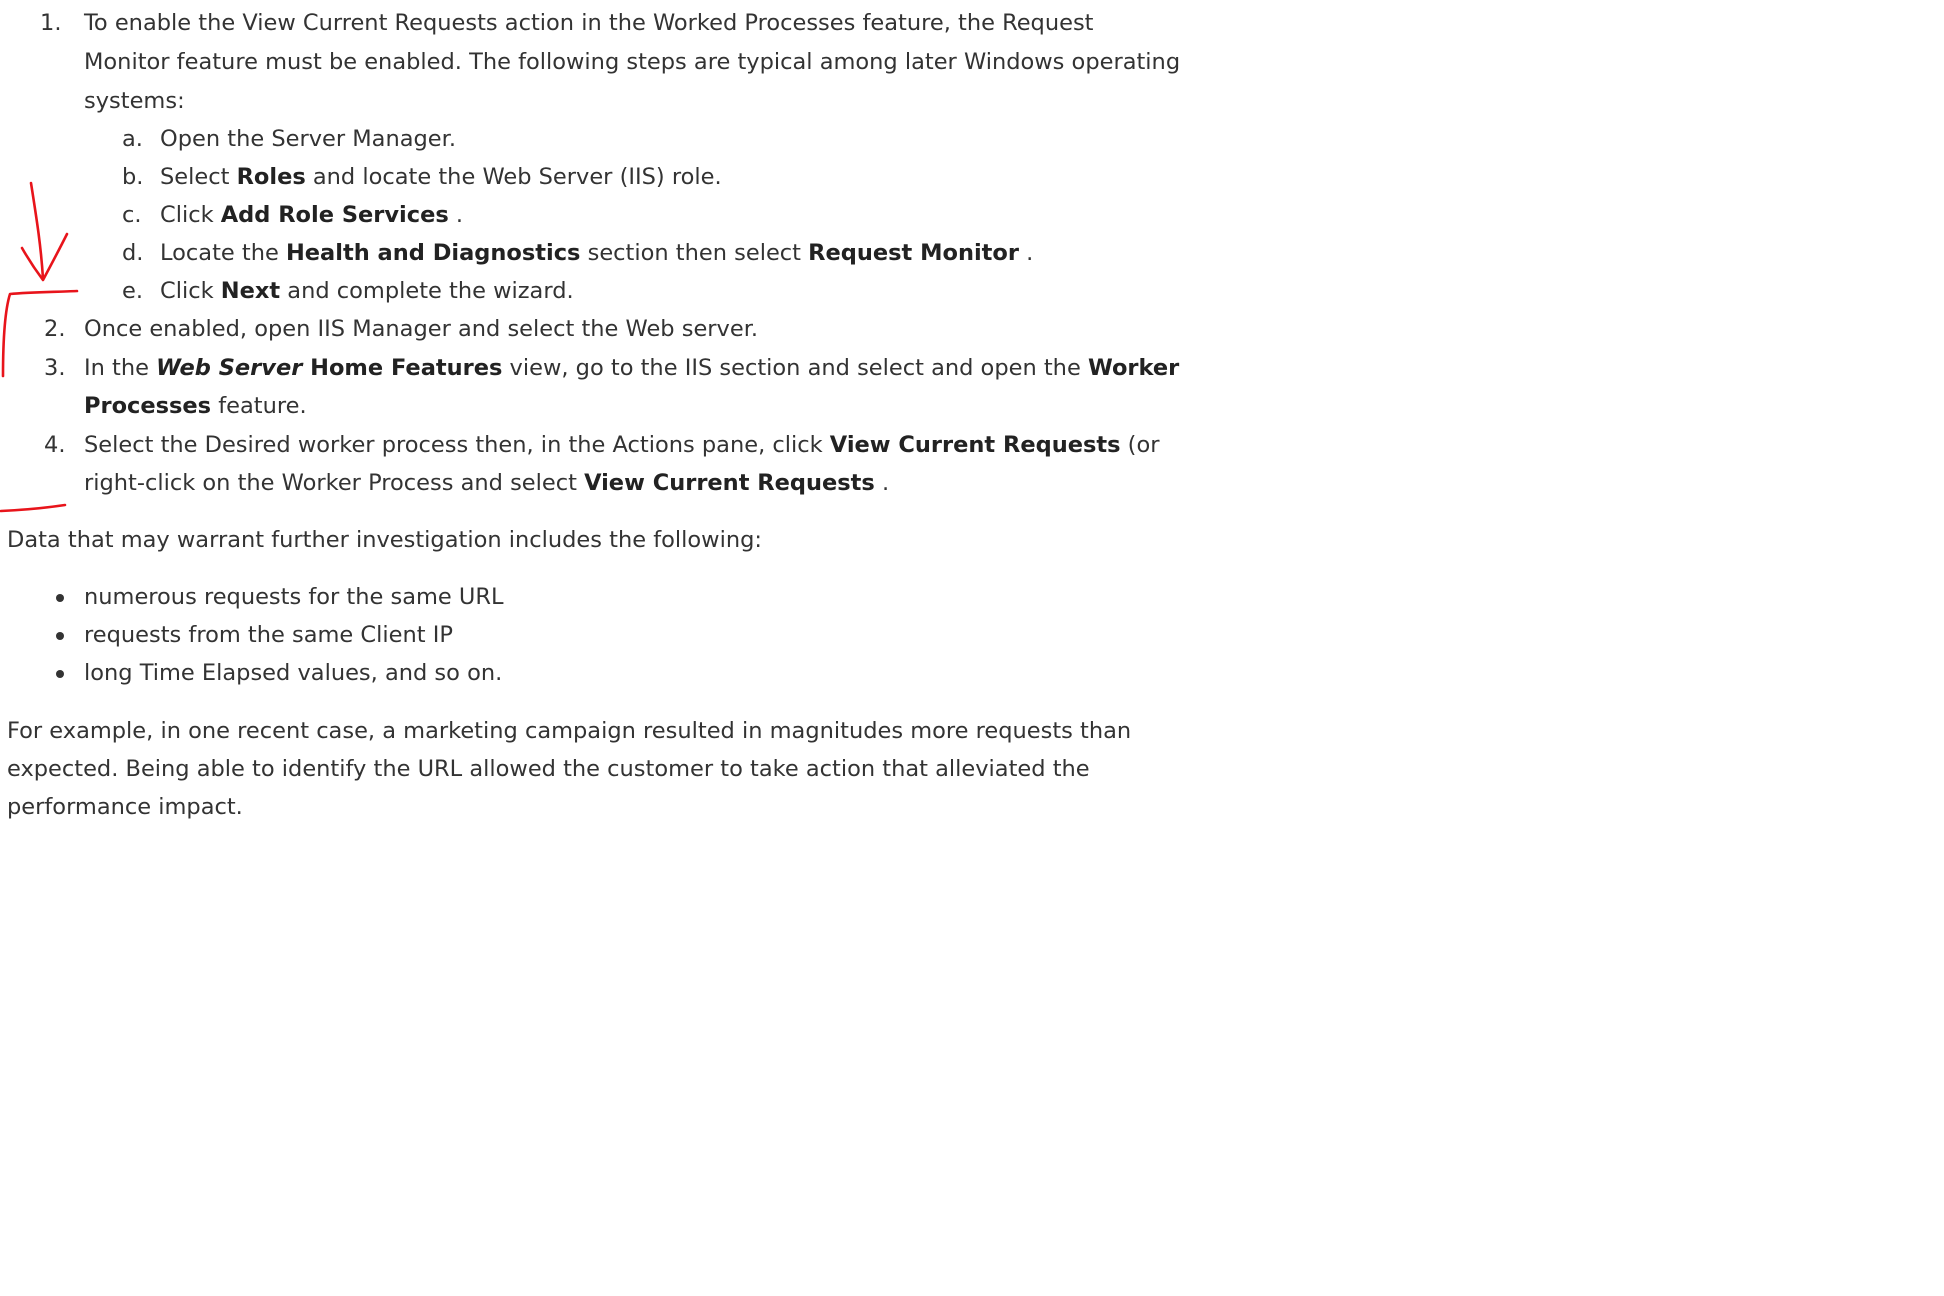 The width and height of the screenshot is (1944, 1296). I want to click on emphasis: Processes, so click(148, 406).